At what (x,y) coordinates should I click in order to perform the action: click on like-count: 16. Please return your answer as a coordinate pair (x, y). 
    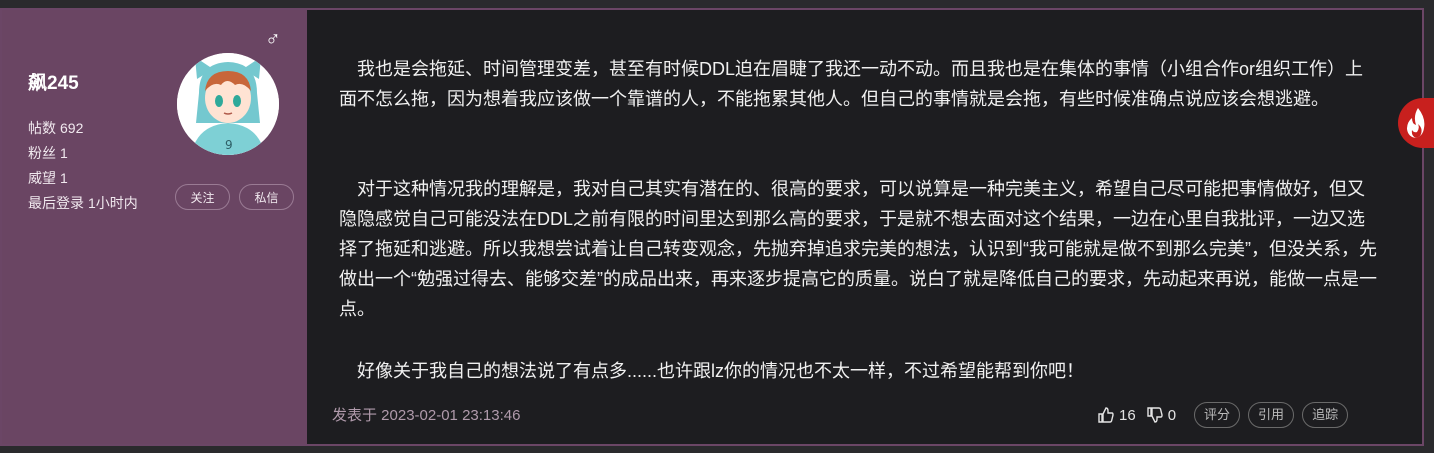
    Looking at the image, I should click on (1127, 415).